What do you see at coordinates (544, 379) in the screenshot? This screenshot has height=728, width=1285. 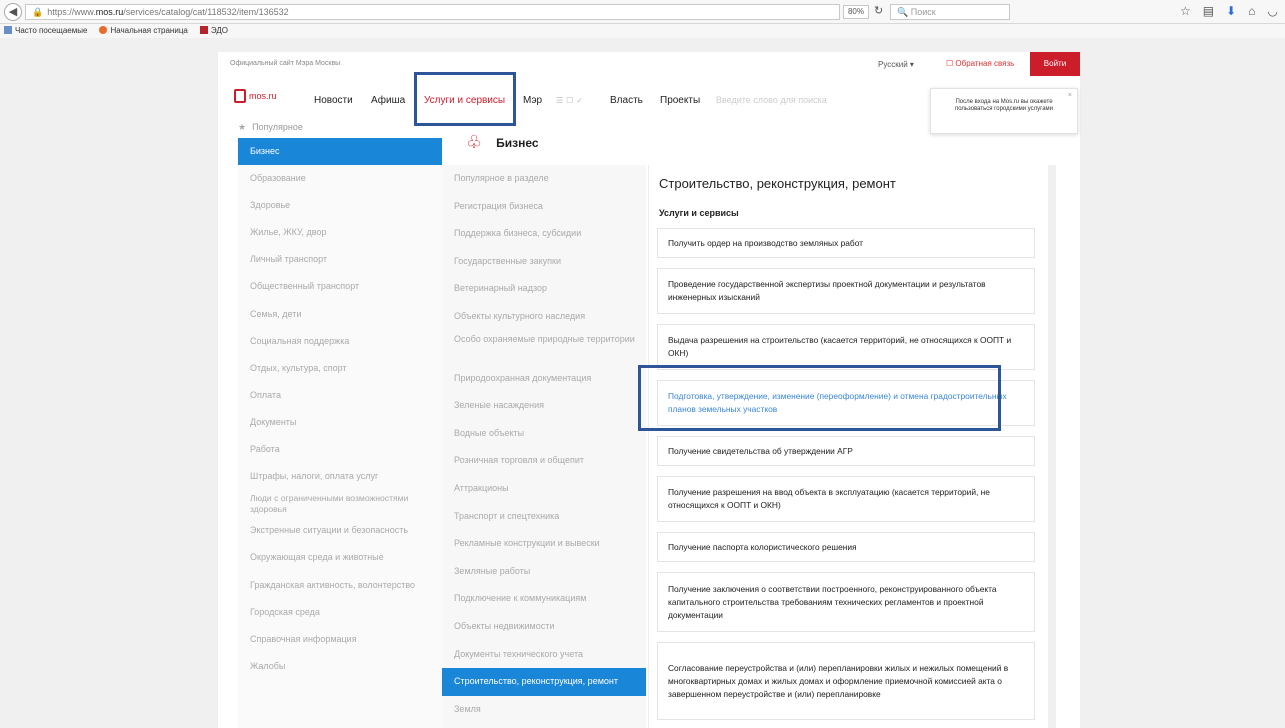 I see `subcategory-item: Природоохранная документация` at bounding box center [544, 379].